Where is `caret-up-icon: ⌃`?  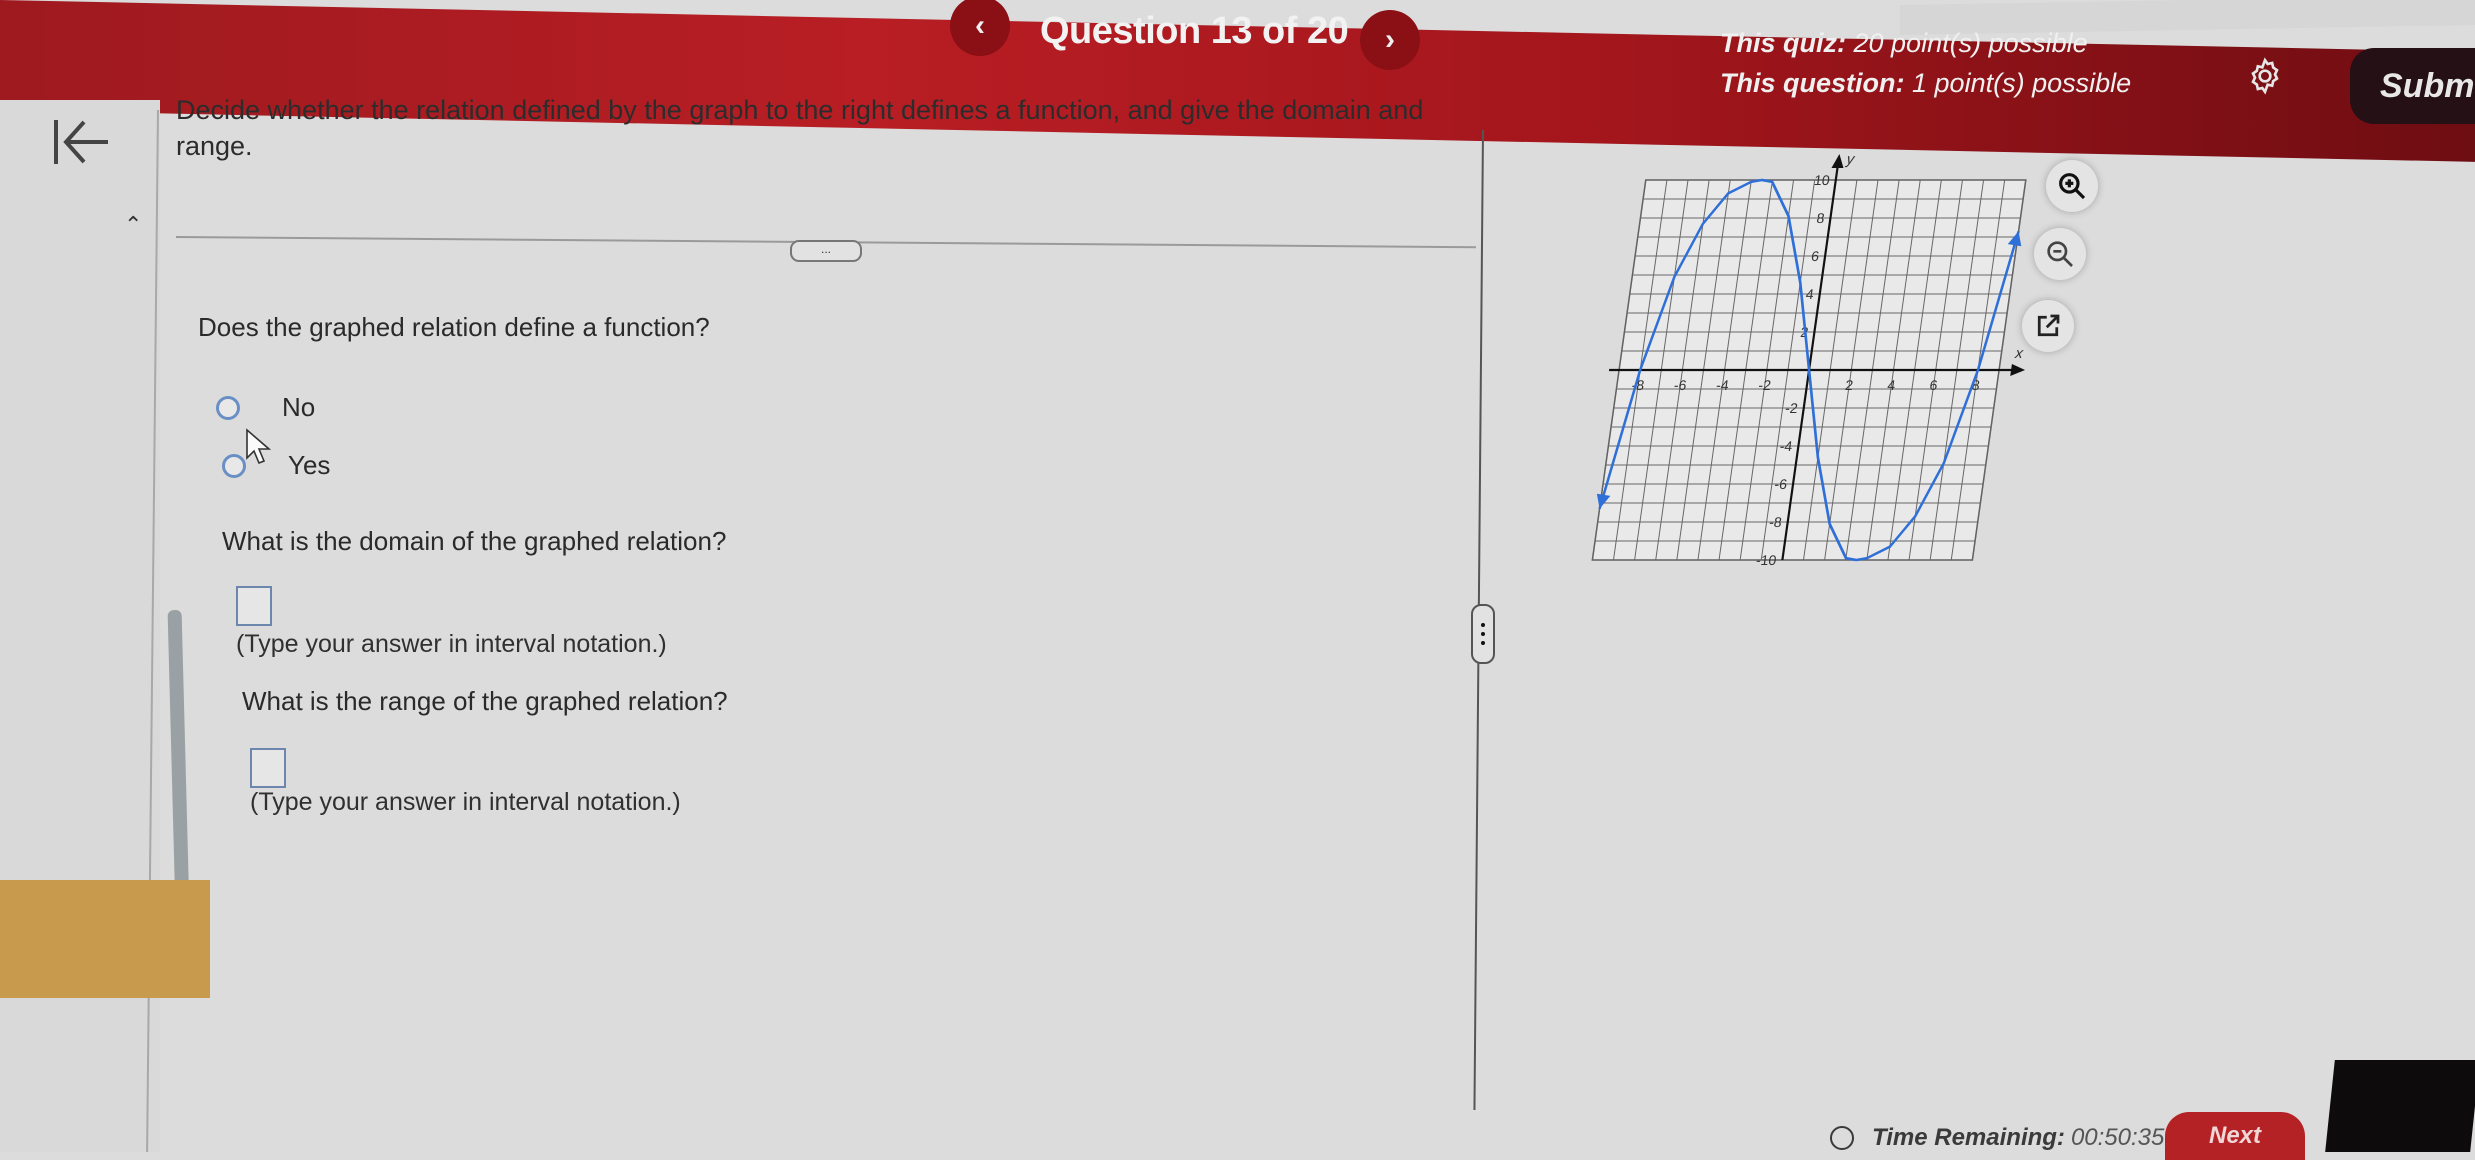
caret-up-icon: ⌃ is located at coordinates (133, 224).